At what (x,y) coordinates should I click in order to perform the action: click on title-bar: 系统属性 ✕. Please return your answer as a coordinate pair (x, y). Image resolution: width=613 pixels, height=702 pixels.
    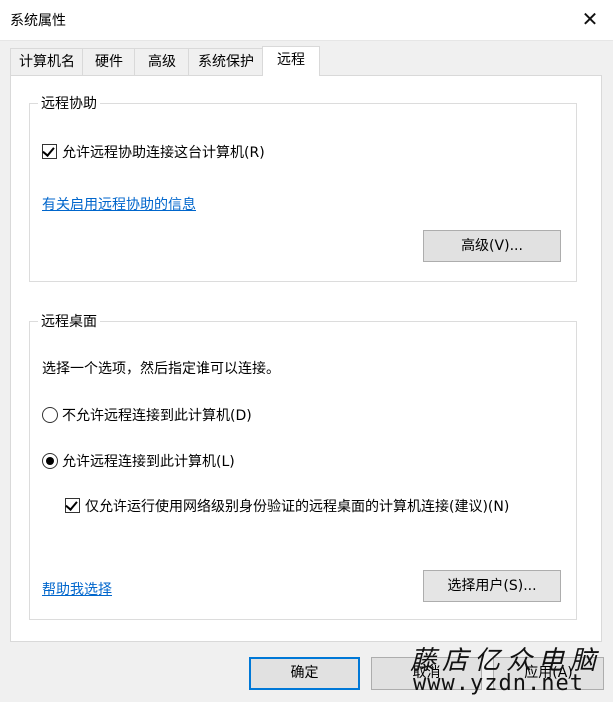
    Looking at the image, I should click on (306, 20).